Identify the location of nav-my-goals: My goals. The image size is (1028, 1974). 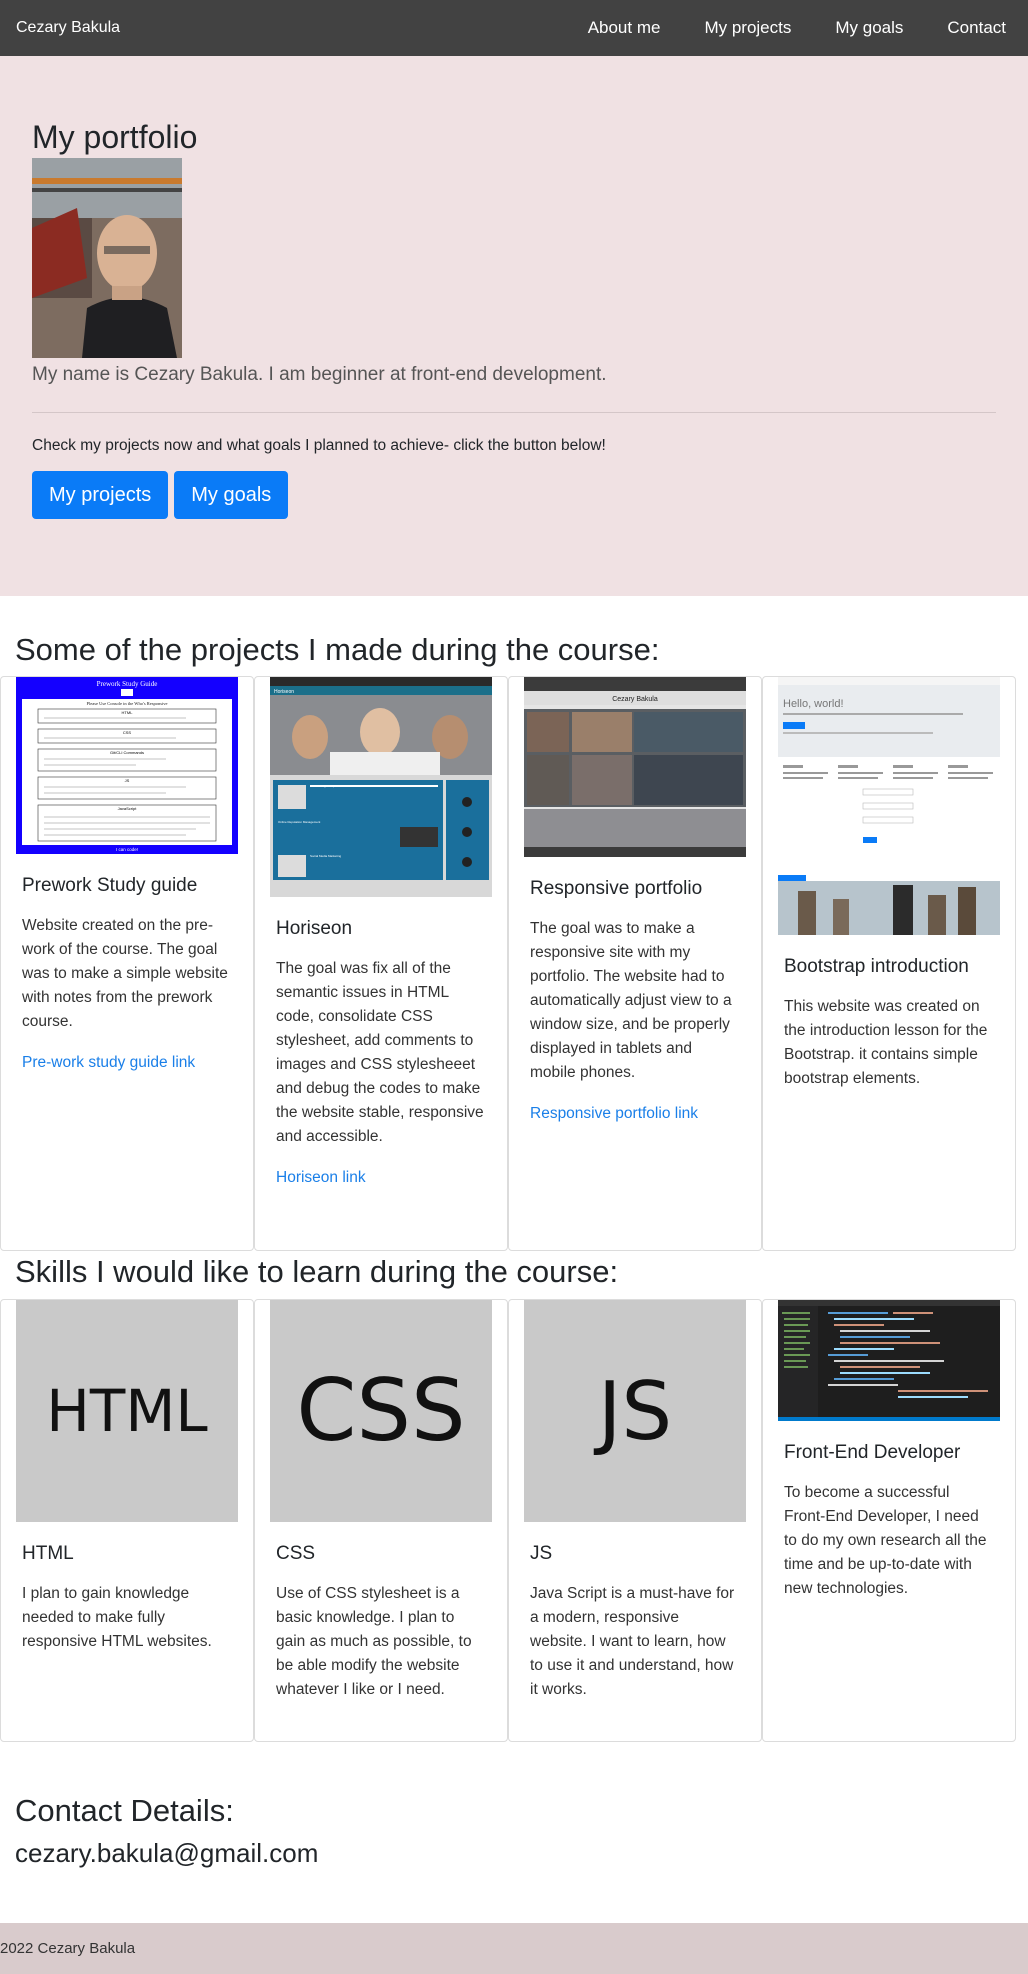
(869, 28).